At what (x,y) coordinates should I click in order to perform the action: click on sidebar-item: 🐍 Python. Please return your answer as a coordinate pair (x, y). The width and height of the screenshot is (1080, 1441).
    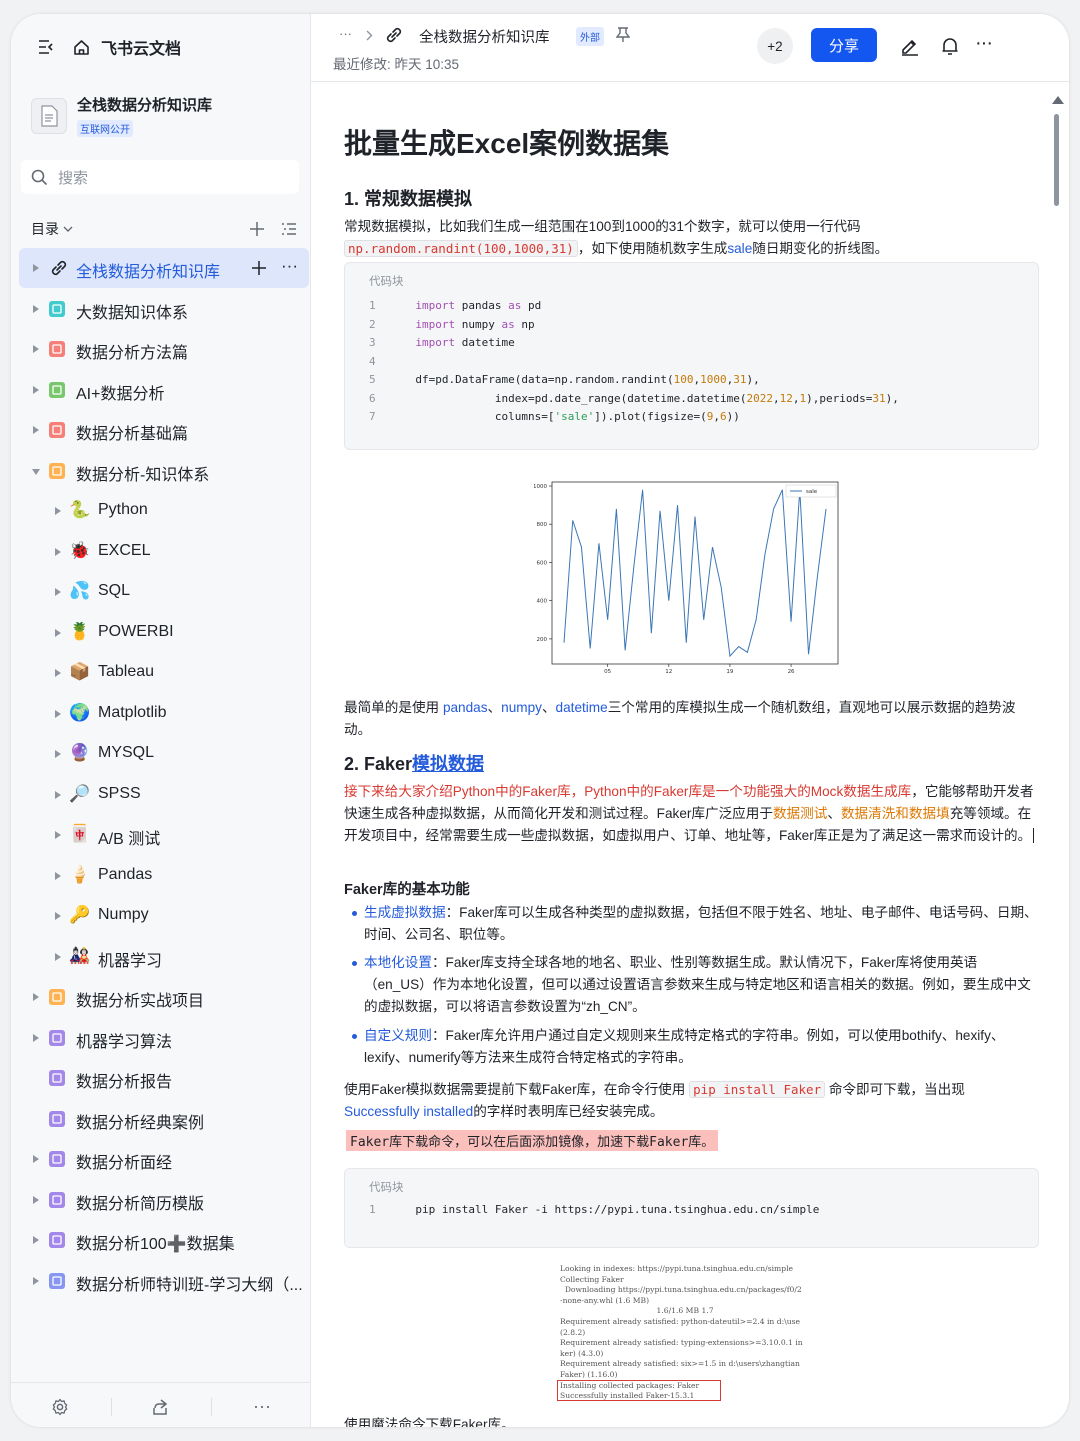
    Looking at the image, I should click on (161, 511).